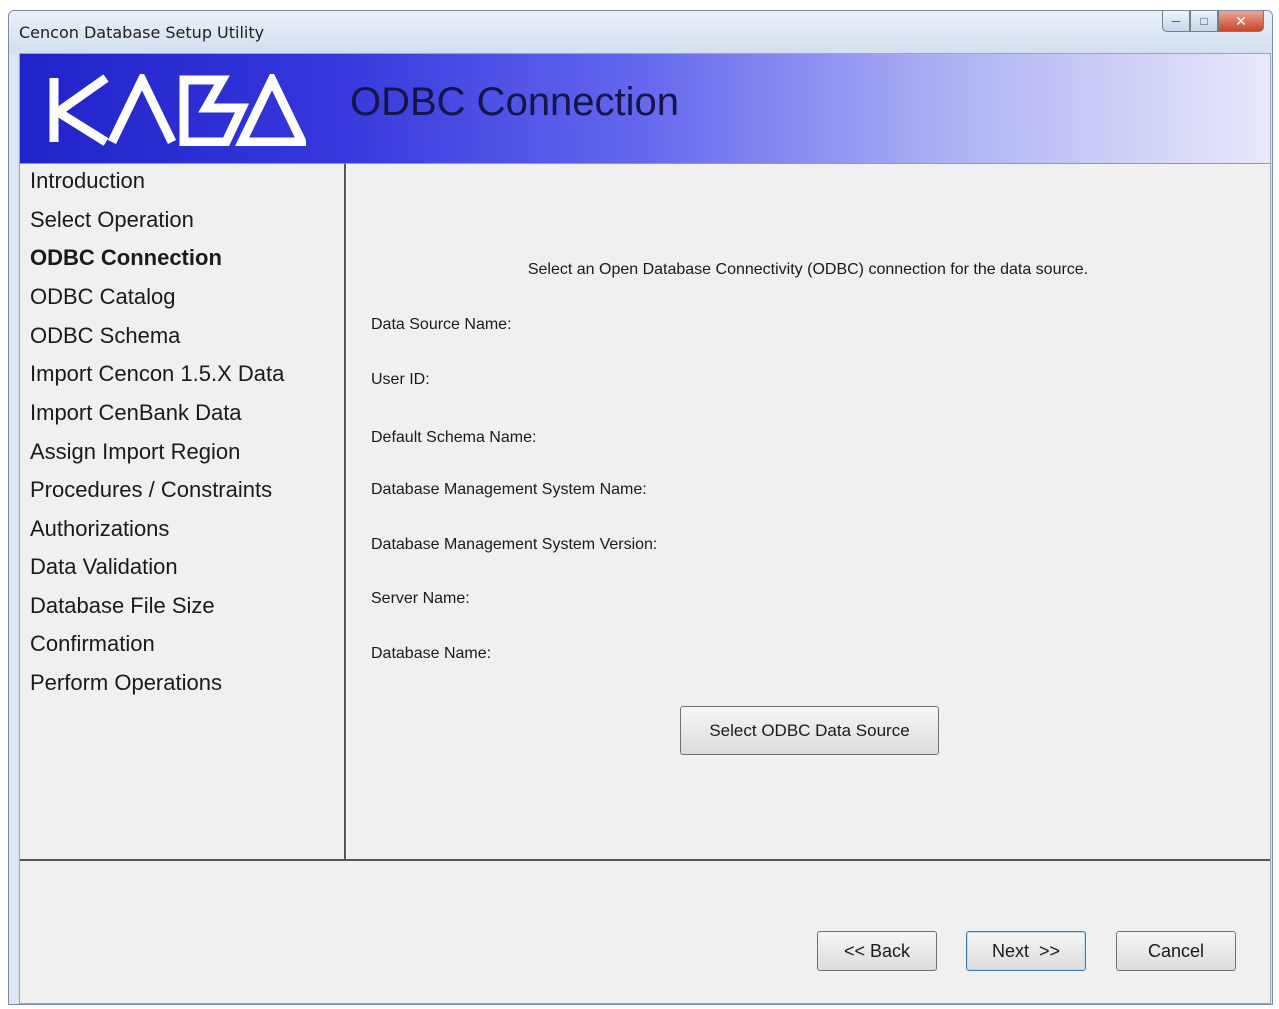  I want to click on page-title: ODBC Connection, so click(515, 102).